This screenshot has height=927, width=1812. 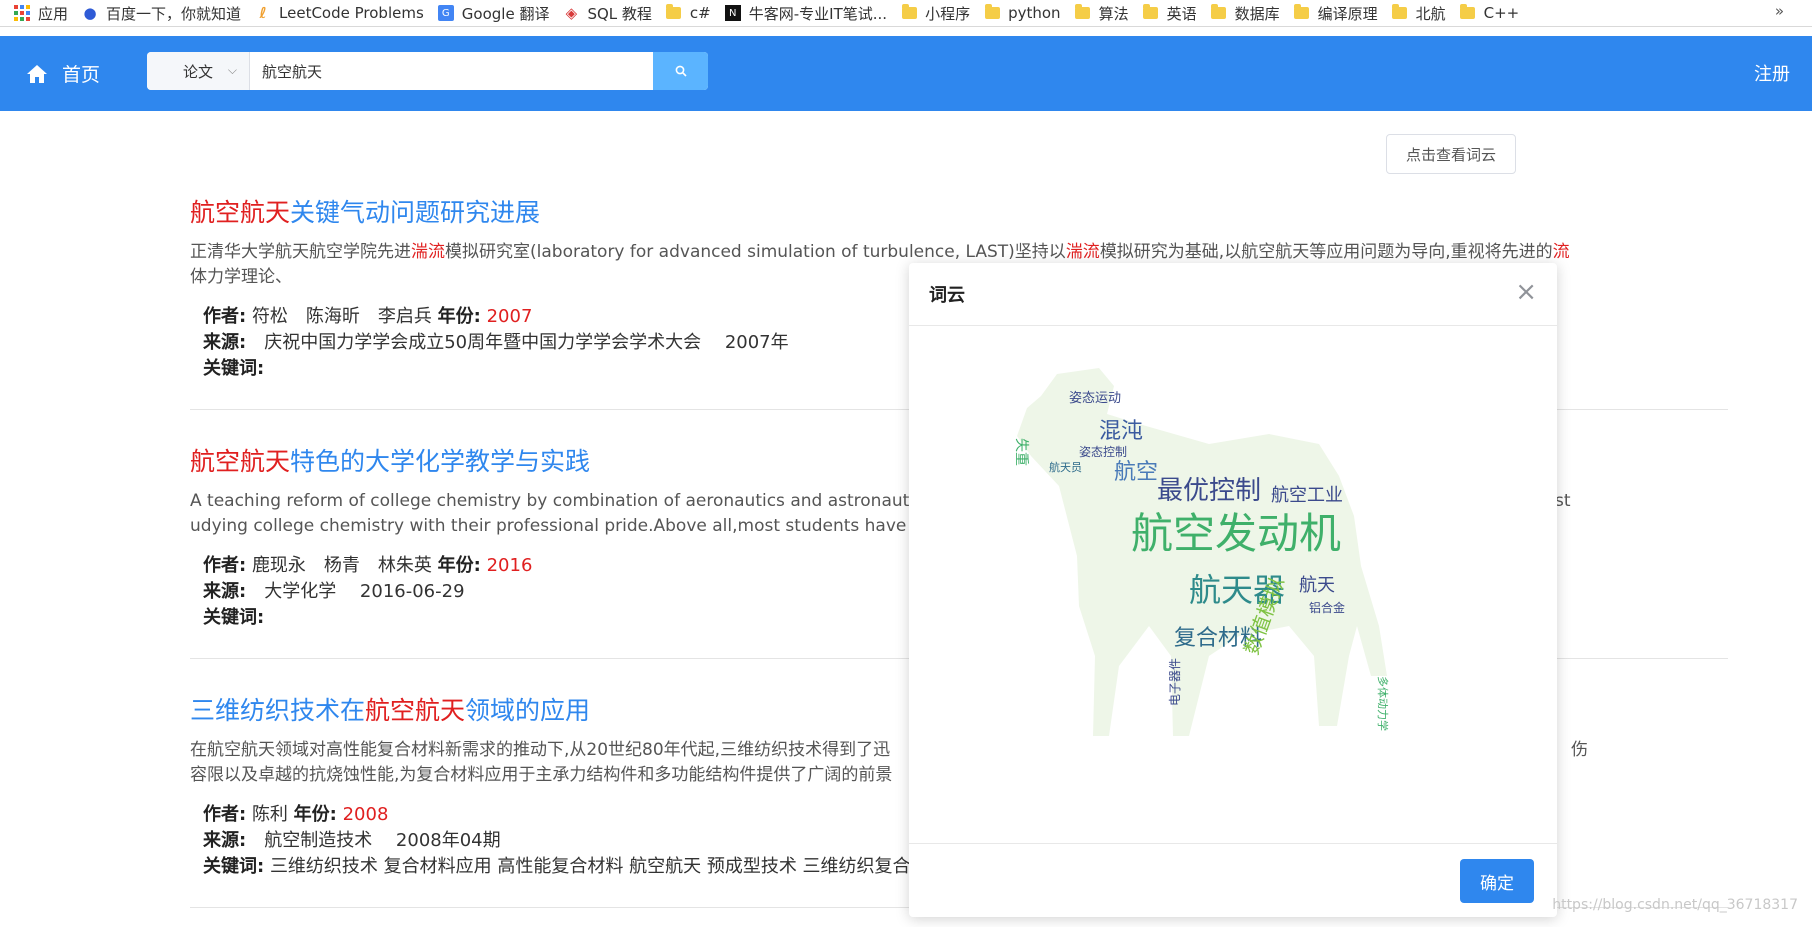 I want to click on abstract-highlight: 湍流, so click(x=428, y=252).